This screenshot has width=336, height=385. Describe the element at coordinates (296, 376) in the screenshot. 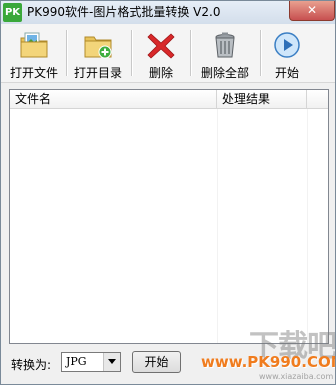

I see `watermark-small-url: www.xiazaiba.com` at that location.